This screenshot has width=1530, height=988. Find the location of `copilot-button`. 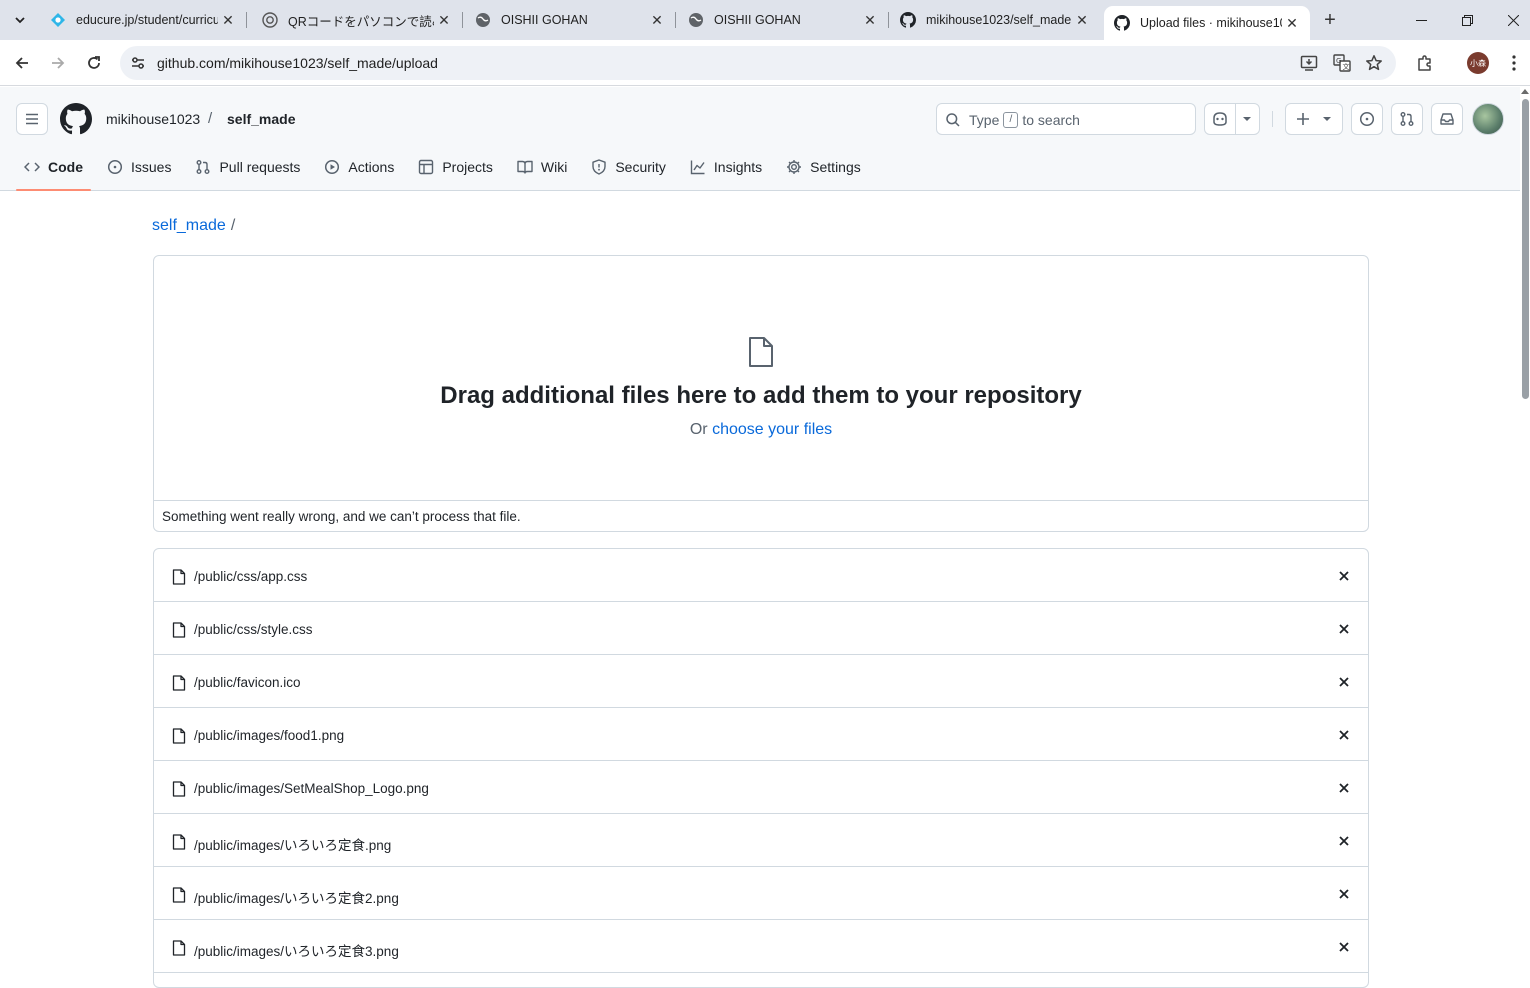

copilot-button is located at coordinates (1232, 119).